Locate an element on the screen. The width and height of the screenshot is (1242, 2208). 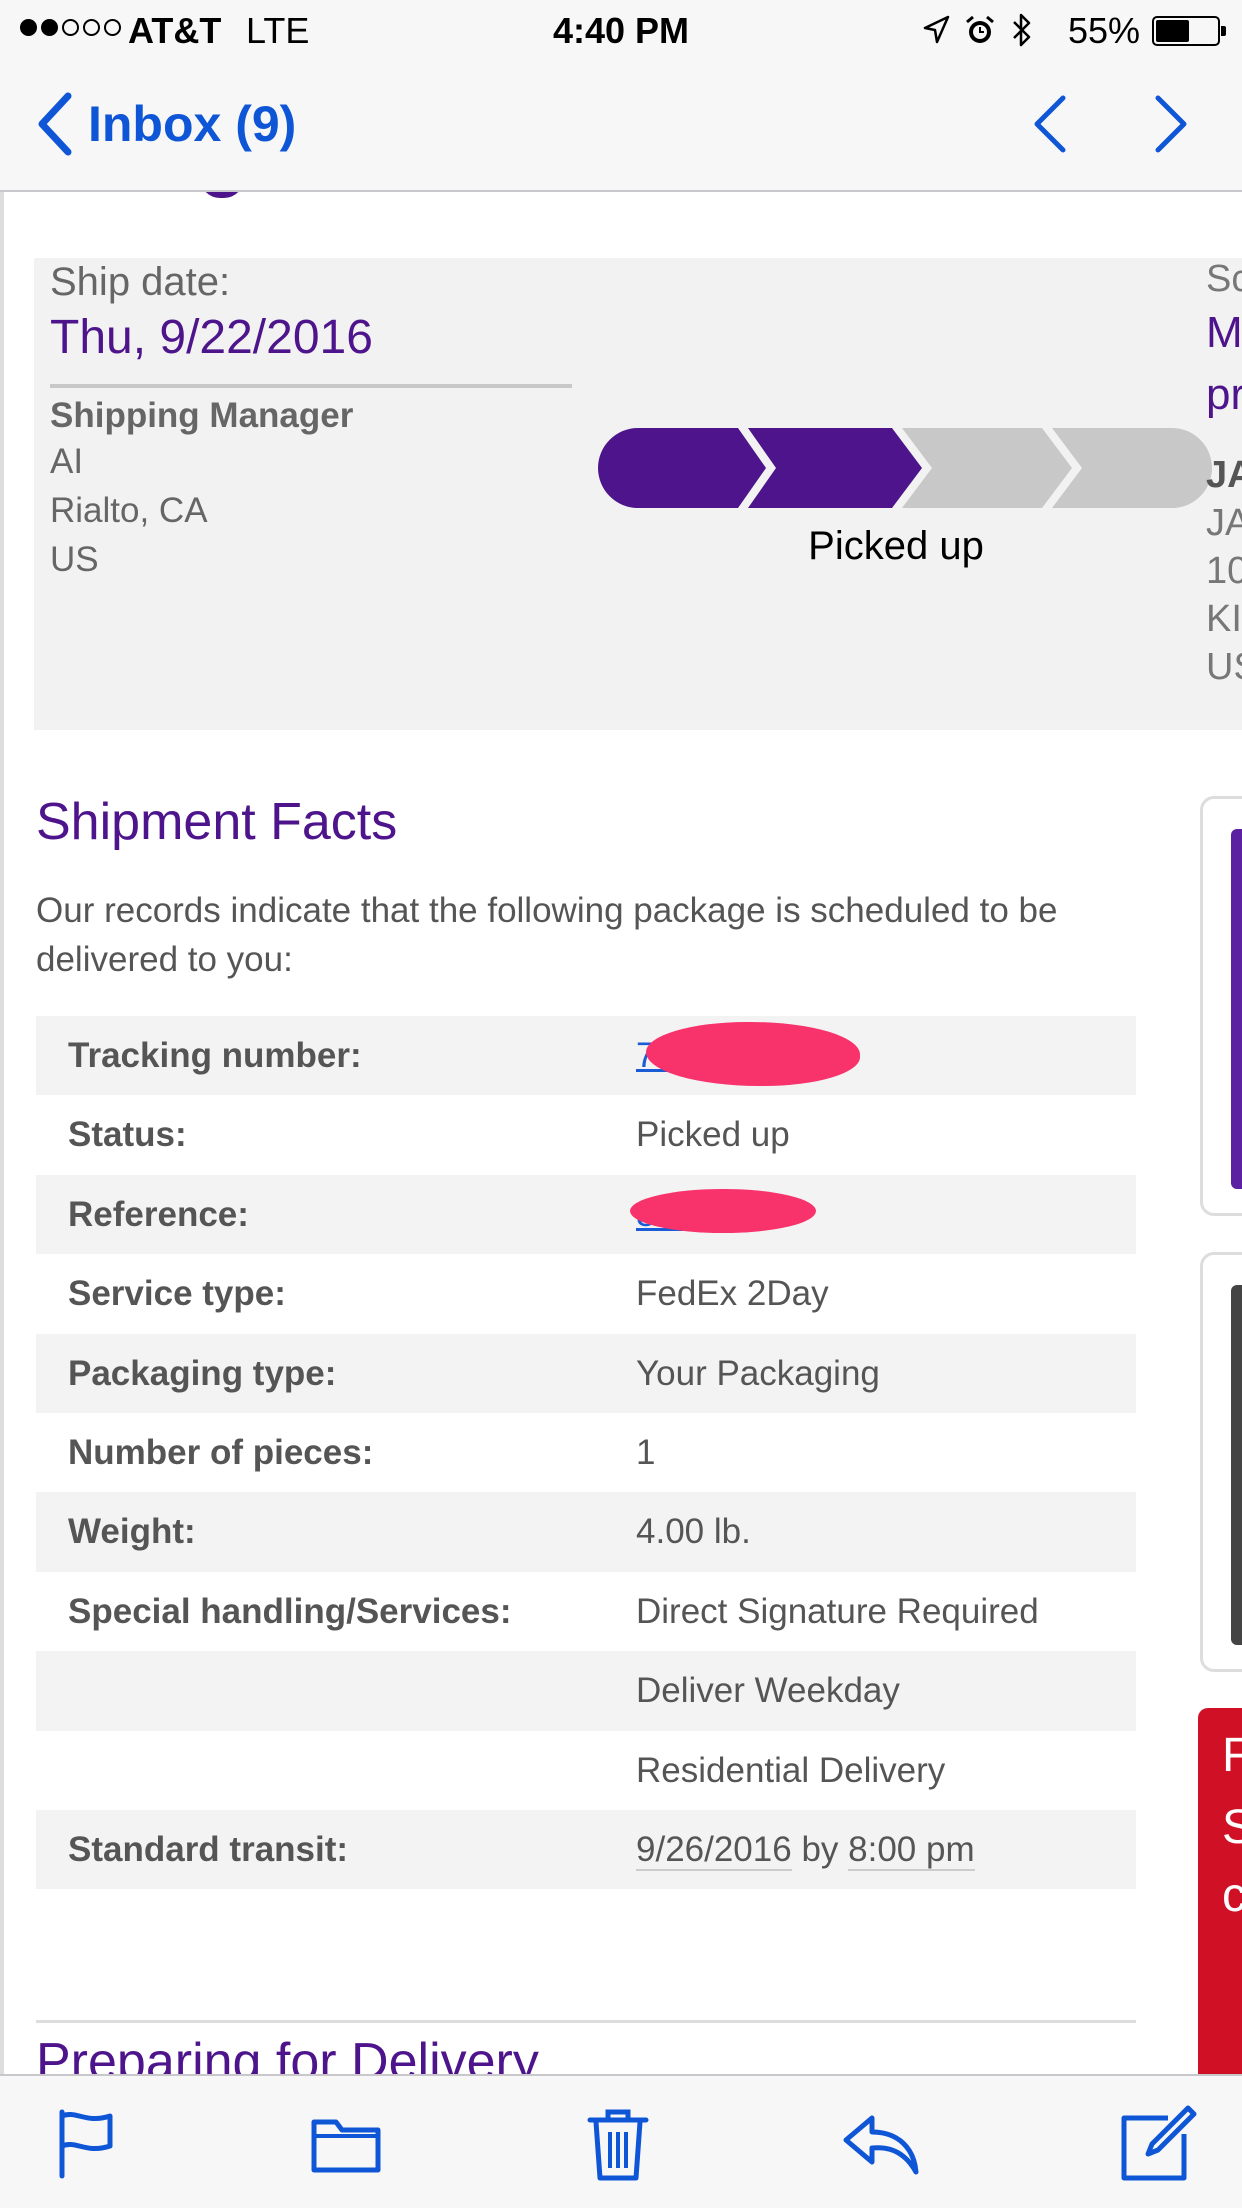
status-value: Picked up is located at coordinates (713, 1135).